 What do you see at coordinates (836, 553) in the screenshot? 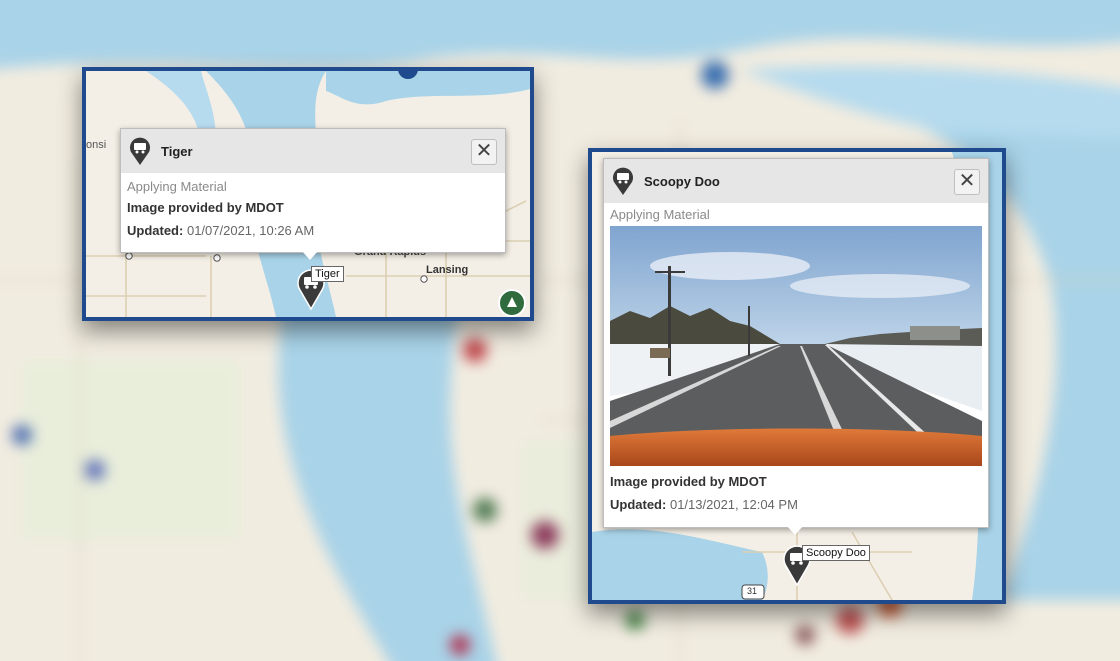
I see `pin-label-scoopy-doo: Scoopy Doo` at bounding box center [836, 553].